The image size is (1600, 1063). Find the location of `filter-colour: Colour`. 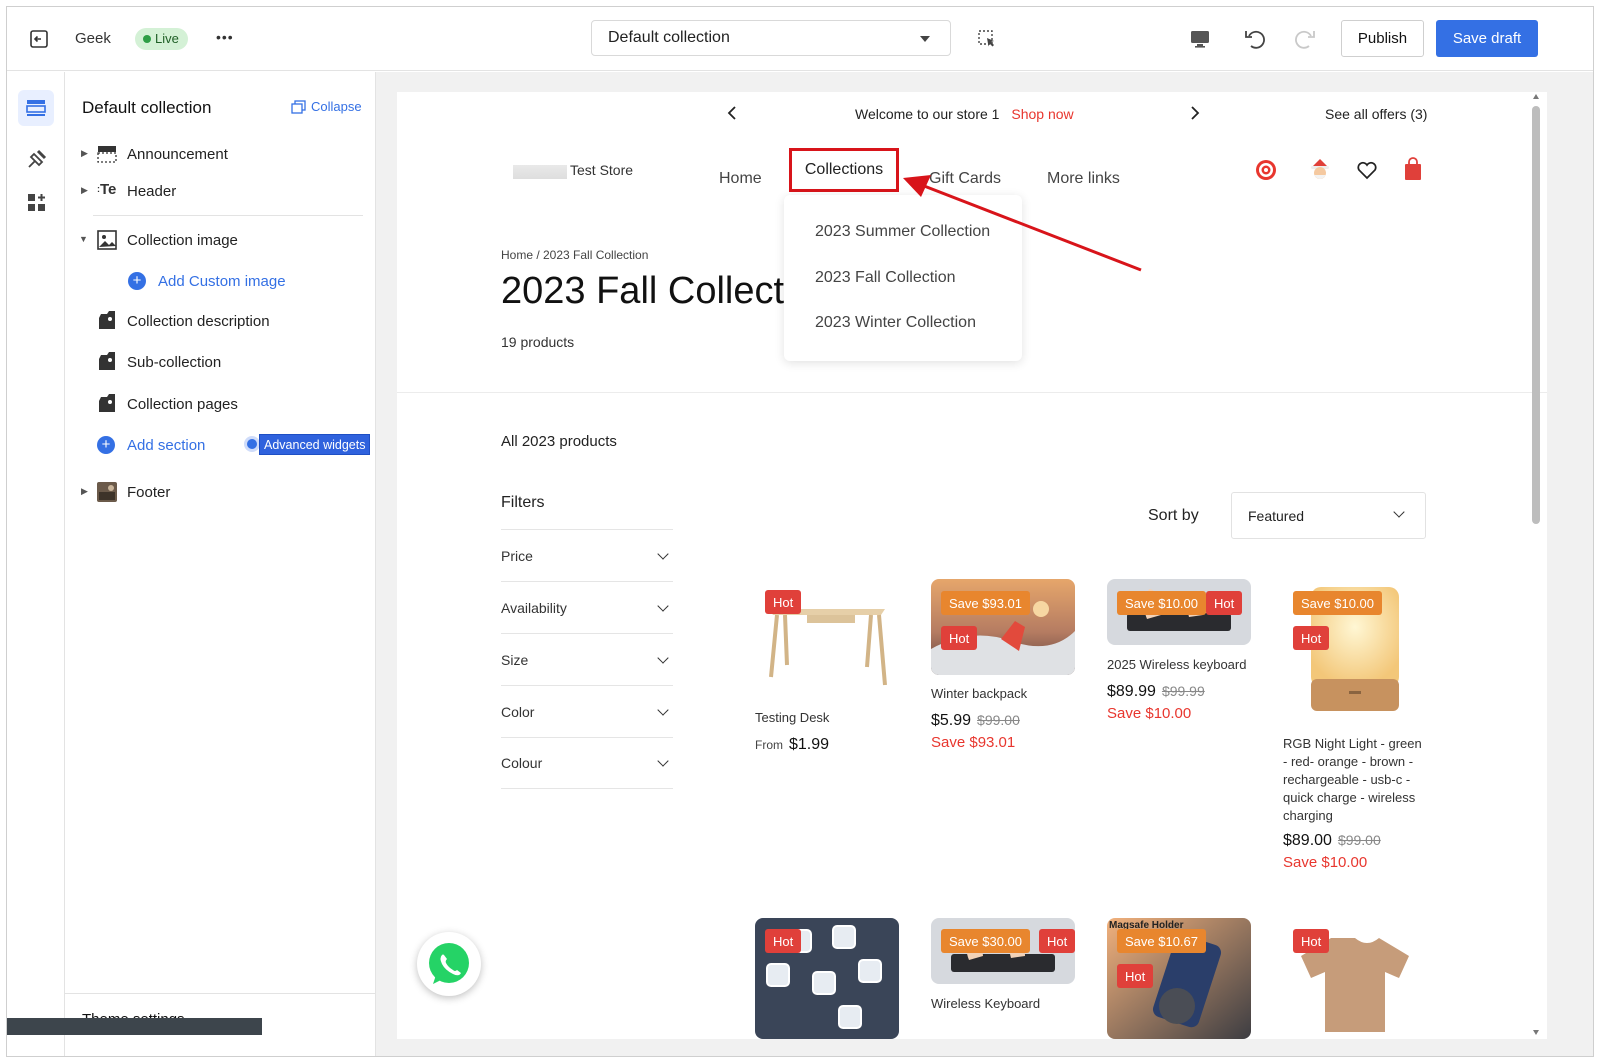

filter-colour: Colour is located at coordinates (587, 763).